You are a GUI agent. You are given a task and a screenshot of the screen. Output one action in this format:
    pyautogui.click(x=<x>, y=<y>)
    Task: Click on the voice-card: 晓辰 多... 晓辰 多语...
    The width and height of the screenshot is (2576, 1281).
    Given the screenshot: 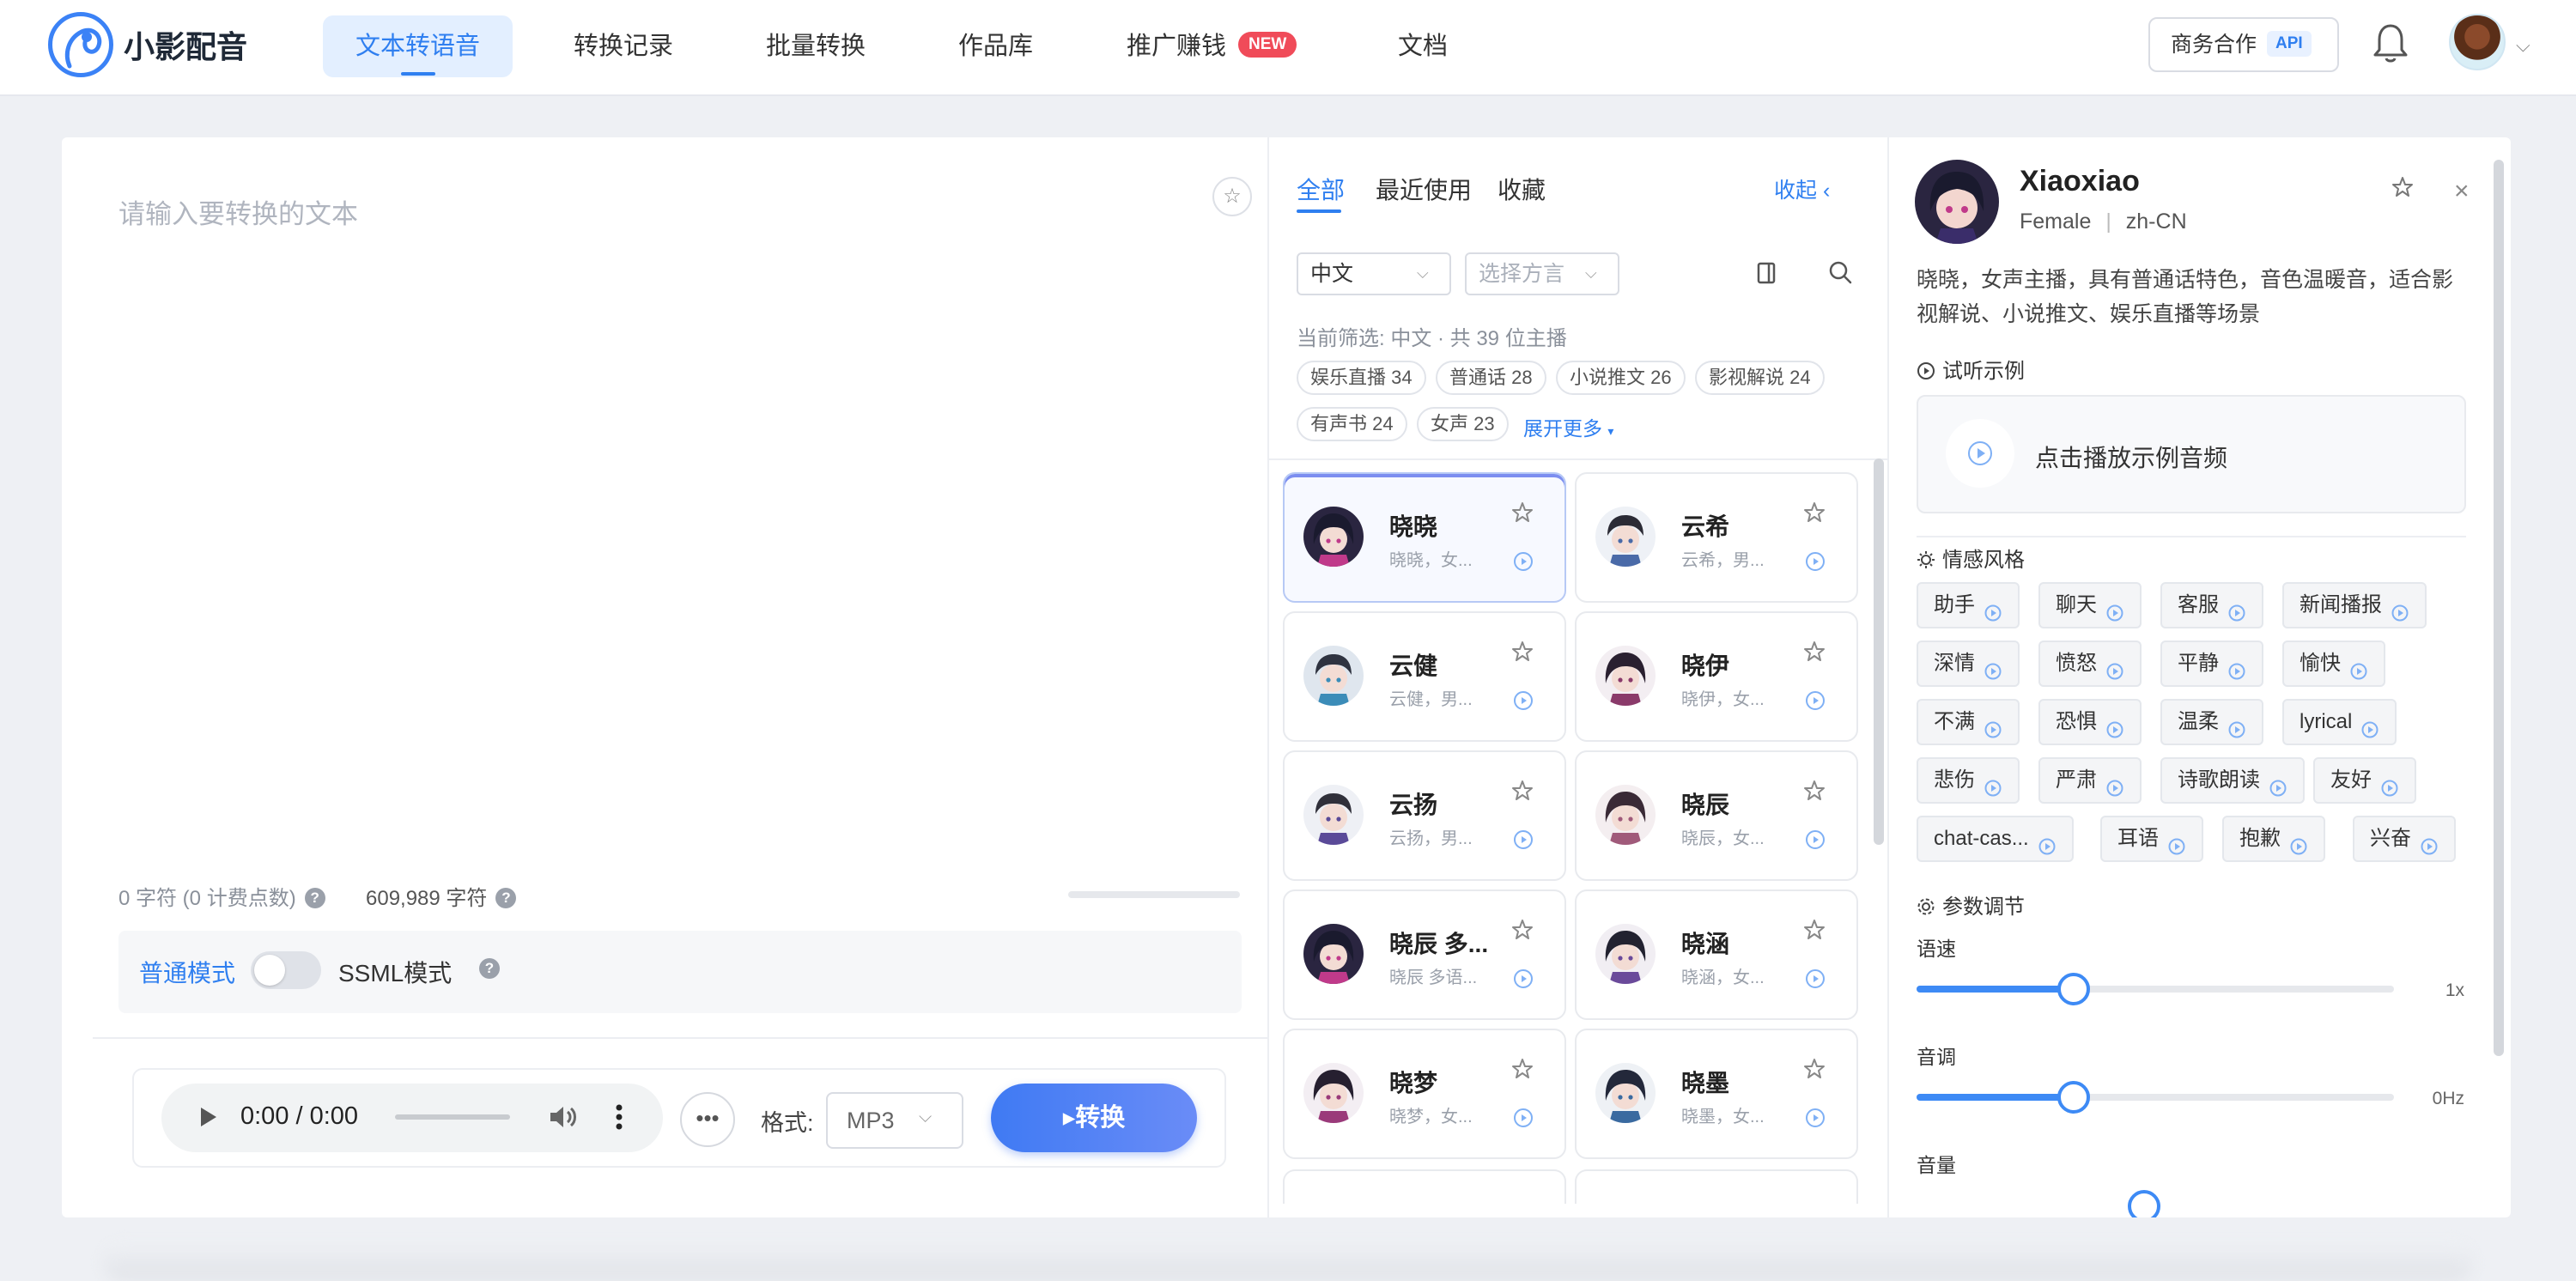 What is the action you would take?
    pyautogui.click(x=1425, y=954)
    